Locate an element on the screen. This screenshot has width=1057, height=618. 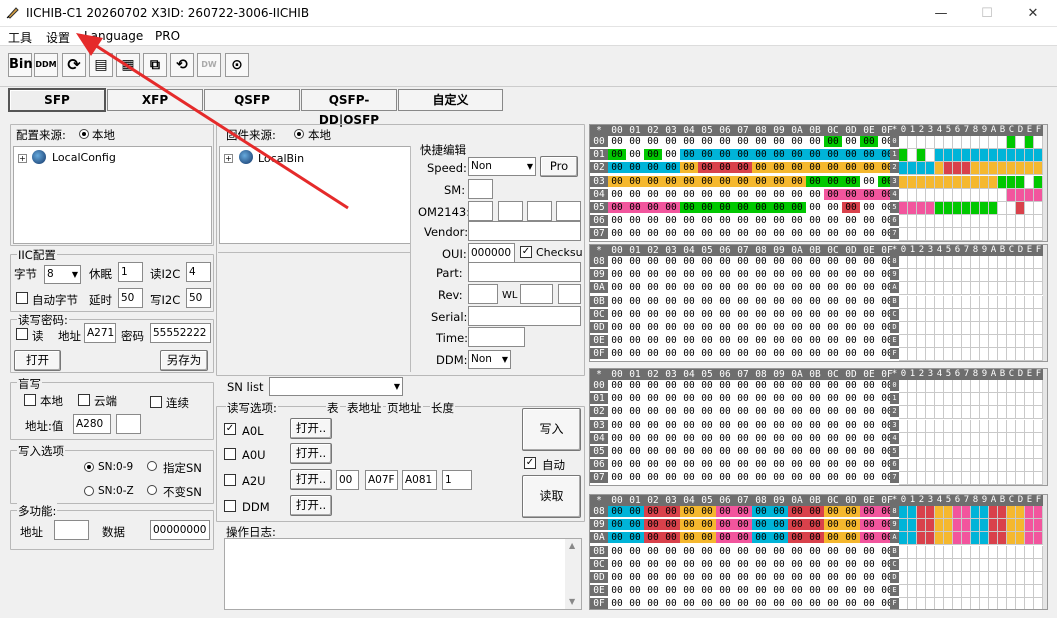
tab-custom: 自定义 is located at coordinates (450, 100).